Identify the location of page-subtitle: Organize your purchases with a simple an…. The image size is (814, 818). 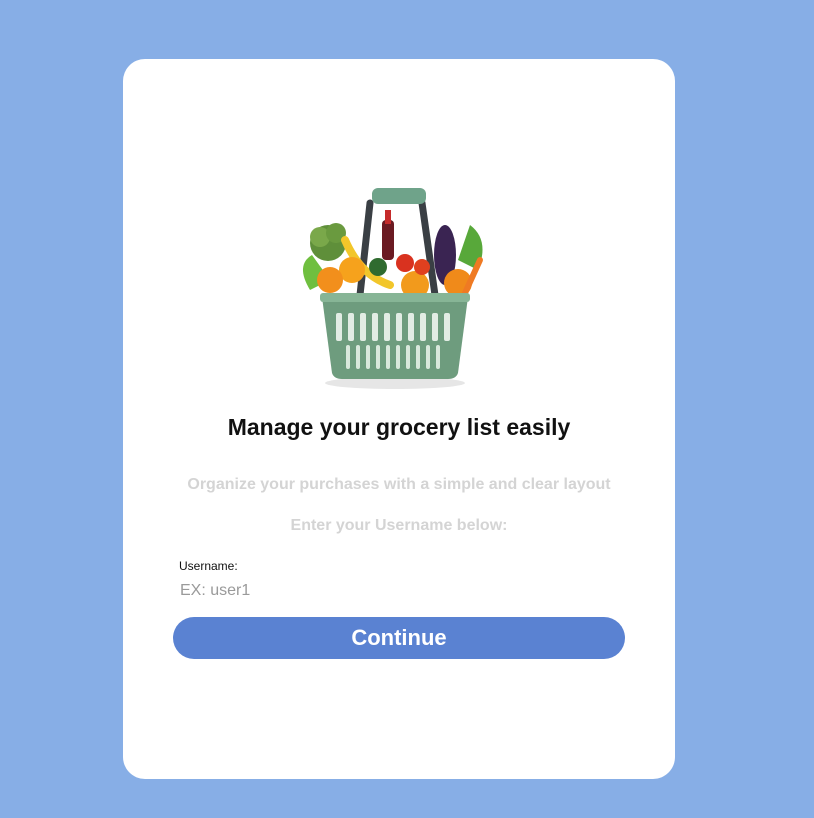
(399, 484).